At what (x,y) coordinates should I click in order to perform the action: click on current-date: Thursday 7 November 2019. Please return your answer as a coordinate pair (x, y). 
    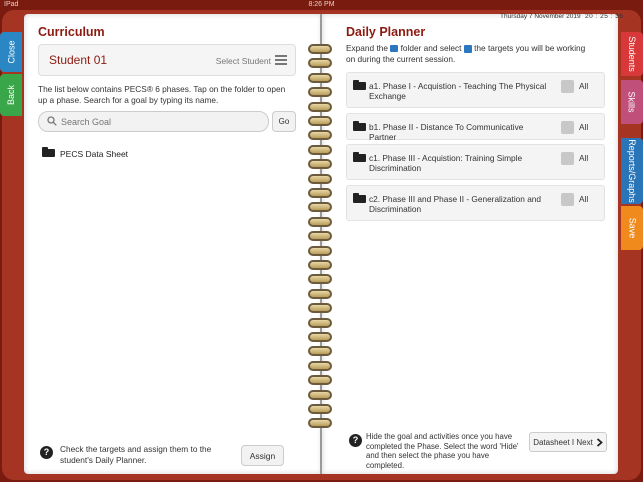
    Looking at the image, I should click on (540, 16).